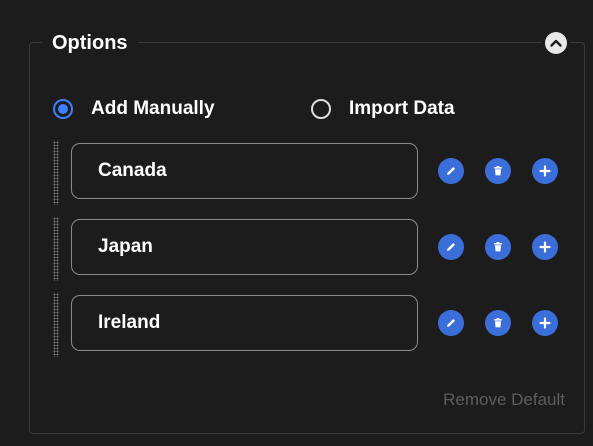  I want to click on radio-import-data-label: Import Data, so click(402, 108).